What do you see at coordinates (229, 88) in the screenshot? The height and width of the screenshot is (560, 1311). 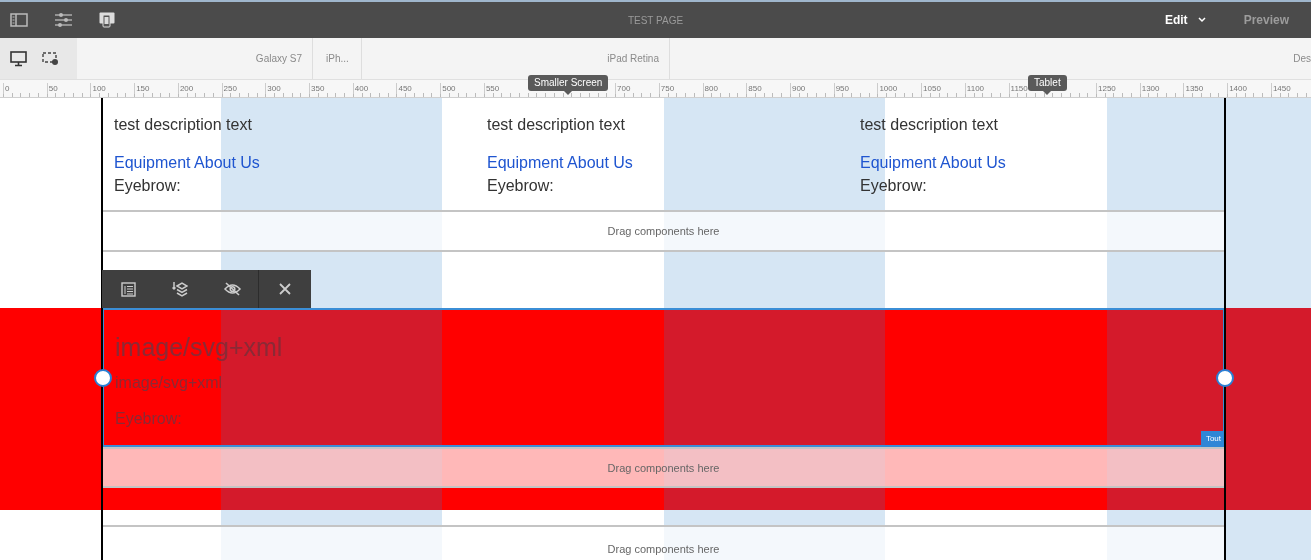 I see `ruler-label: 250` at bounding box center [229, 88].